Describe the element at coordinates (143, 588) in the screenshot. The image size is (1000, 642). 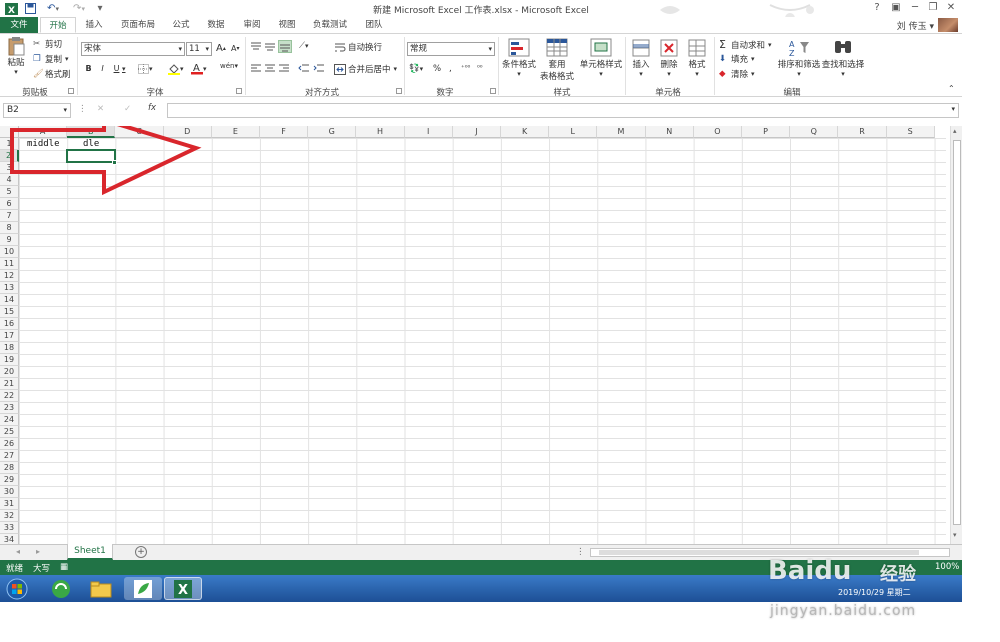
I see `taskbar-leaf-app` at that location.